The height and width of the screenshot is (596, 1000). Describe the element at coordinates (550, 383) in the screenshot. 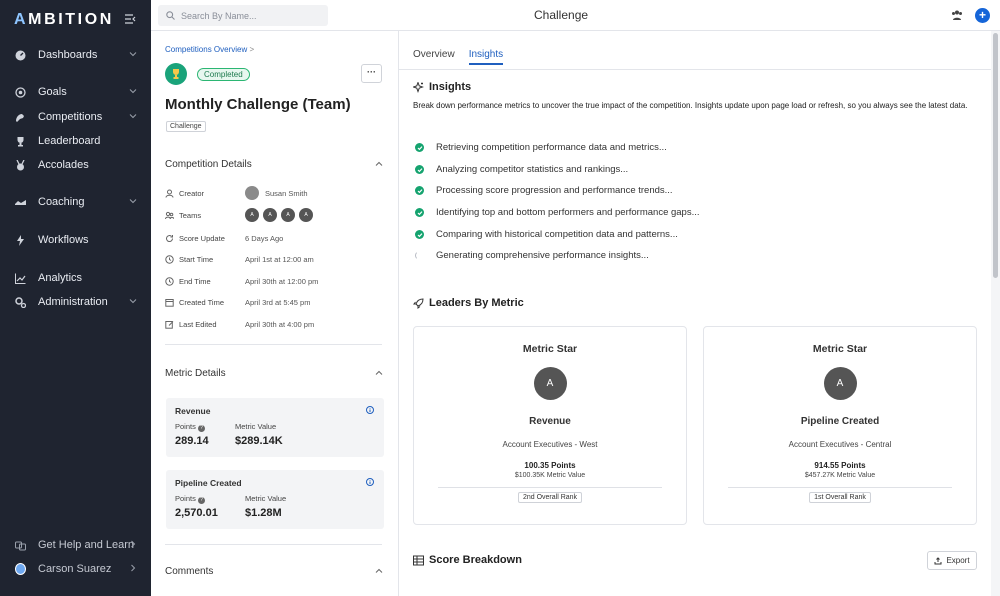

I see `avatar: A` at that location.